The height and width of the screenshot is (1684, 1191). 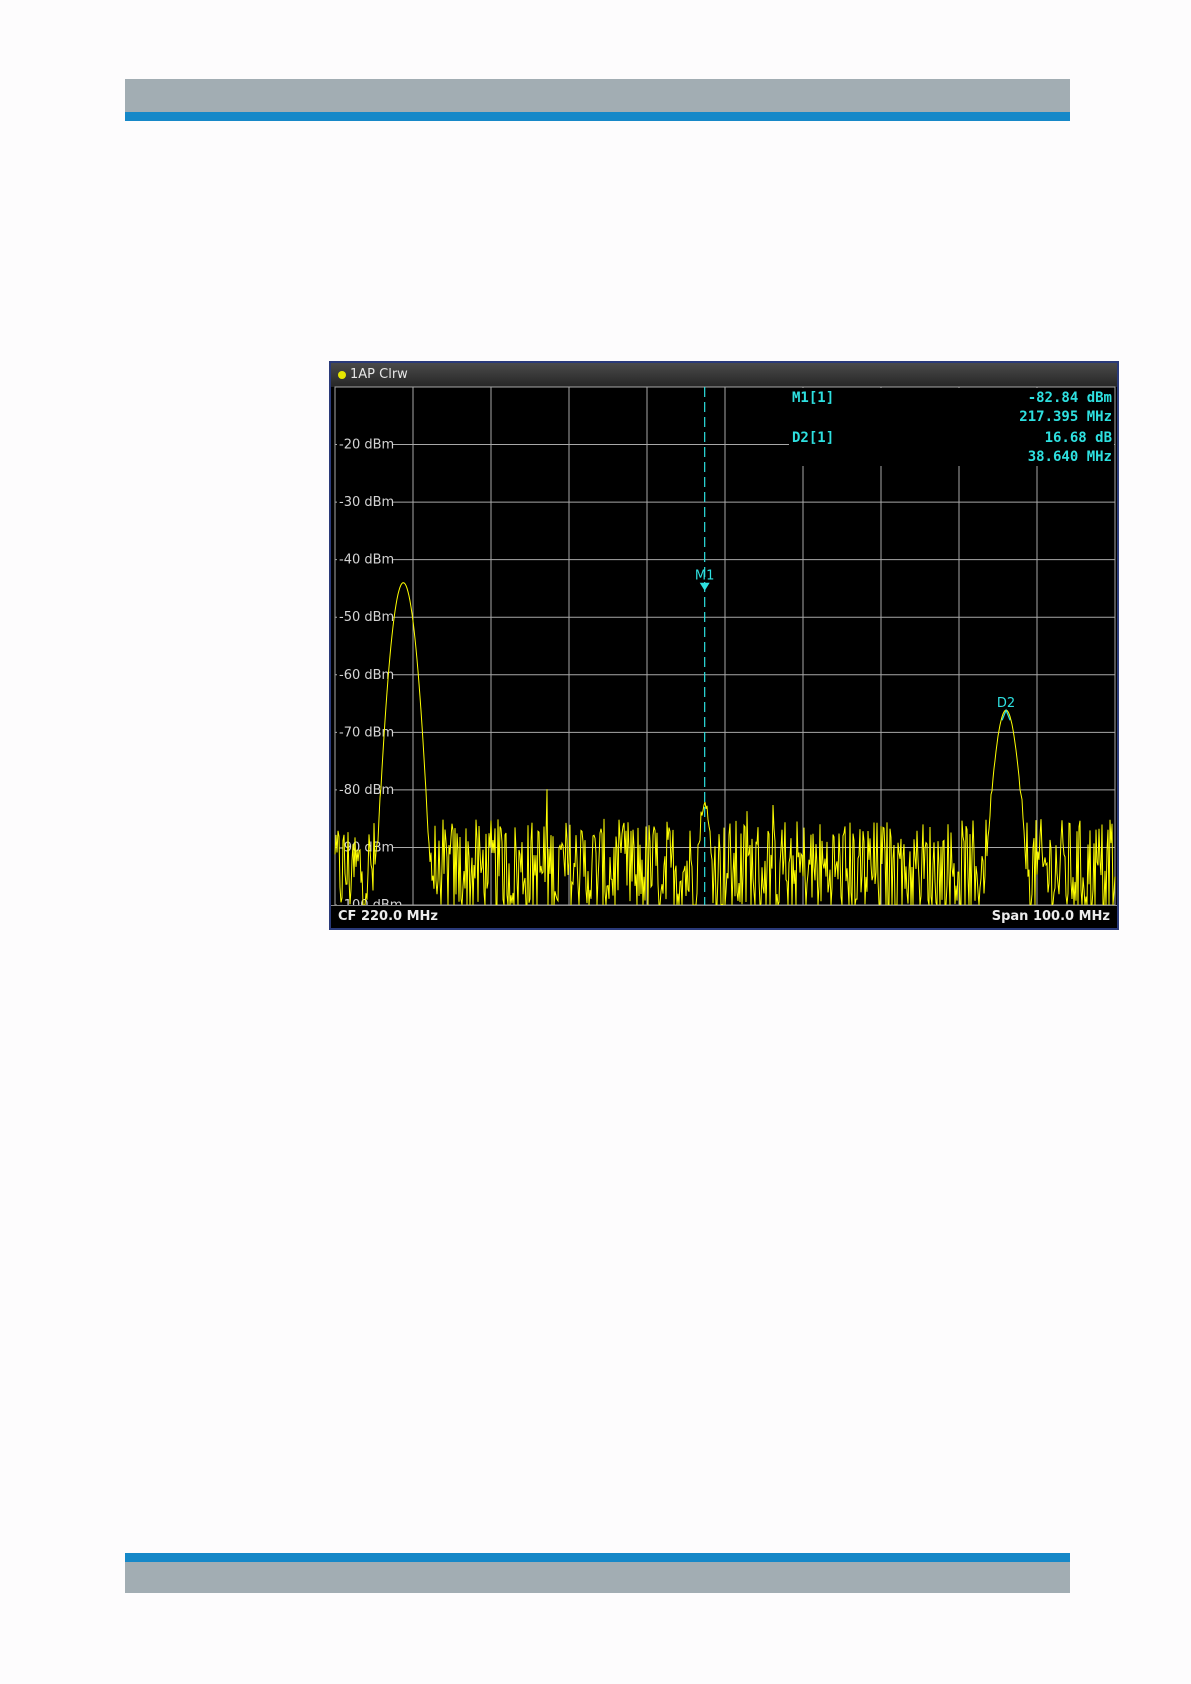 What do you see at coordinates (388, 916) in the screenshot?
I see `center-frequency-label: CF 220.0 MHz` at bounding box center [388, 916].